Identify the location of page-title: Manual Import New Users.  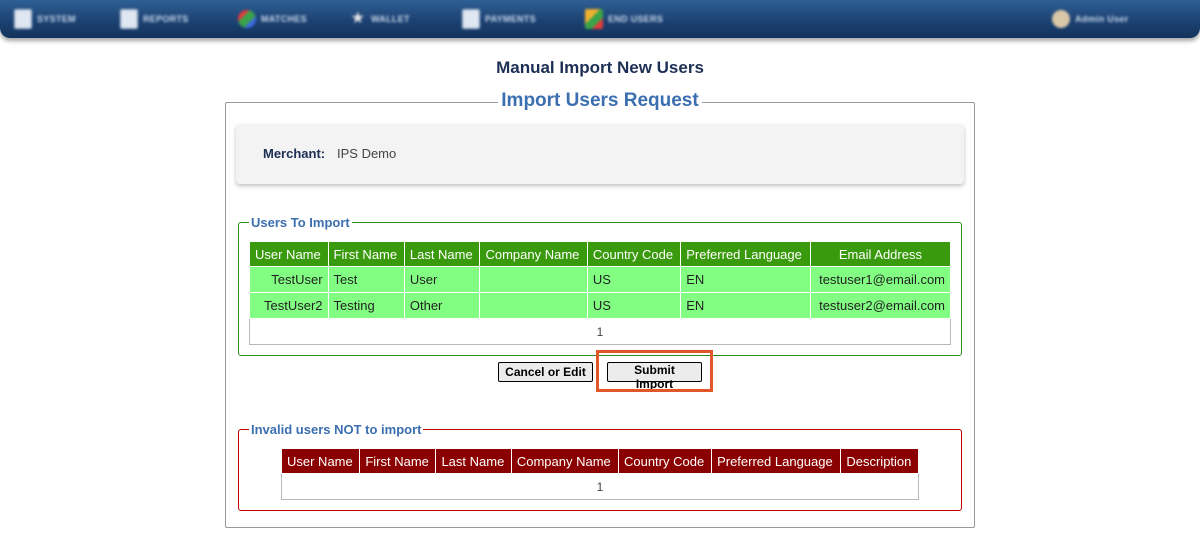
(600, 67).